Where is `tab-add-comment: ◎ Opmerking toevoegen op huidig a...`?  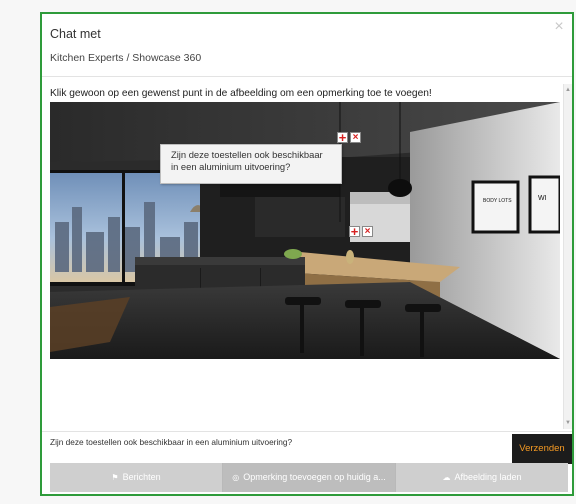
tab-add-comment: ◎ Opmerking toevoegen op huidig a... is located at coordinates (309, 477).